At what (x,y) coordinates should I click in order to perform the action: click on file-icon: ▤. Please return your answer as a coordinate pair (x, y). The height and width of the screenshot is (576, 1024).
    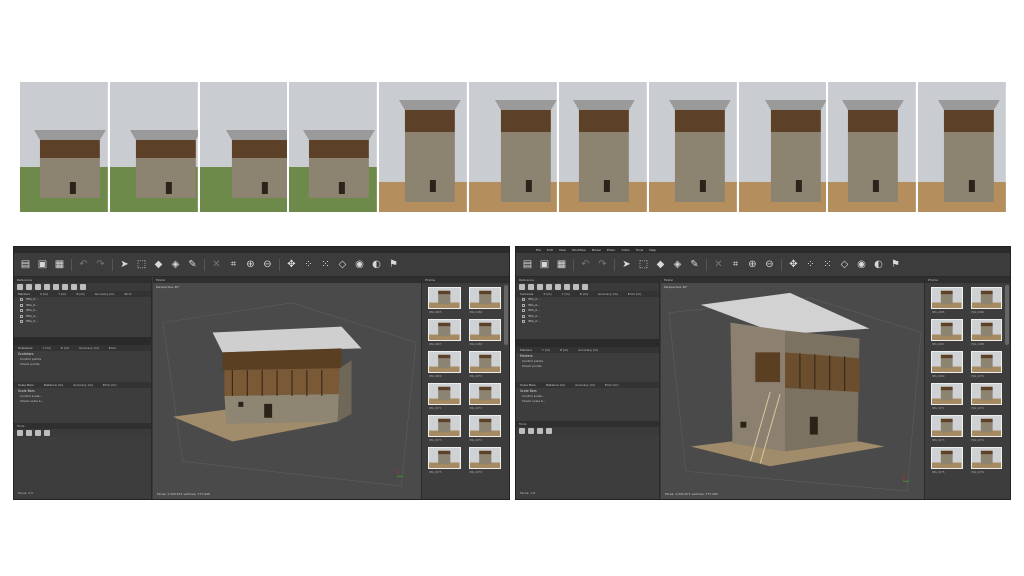
    Looking at the image, I should click on (527, 264).